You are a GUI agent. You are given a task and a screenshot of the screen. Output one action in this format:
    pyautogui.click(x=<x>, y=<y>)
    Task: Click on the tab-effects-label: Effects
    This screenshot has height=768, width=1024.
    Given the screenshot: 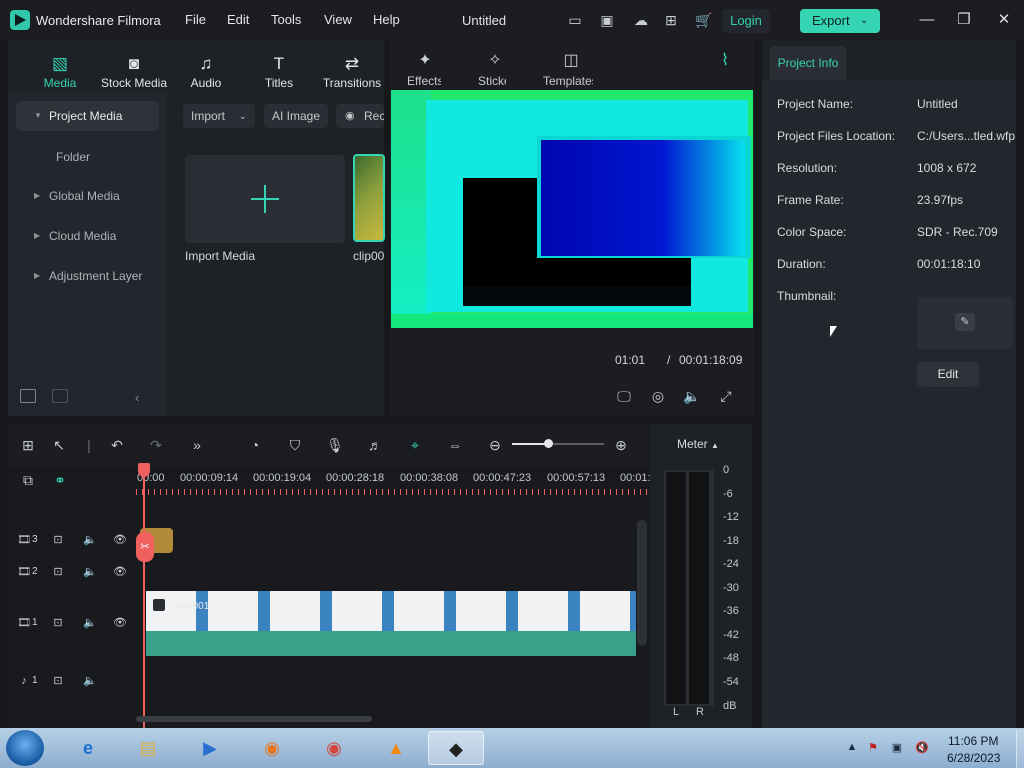 What is the action you would take?
    pyautogui.click(x=424, y=81)
    